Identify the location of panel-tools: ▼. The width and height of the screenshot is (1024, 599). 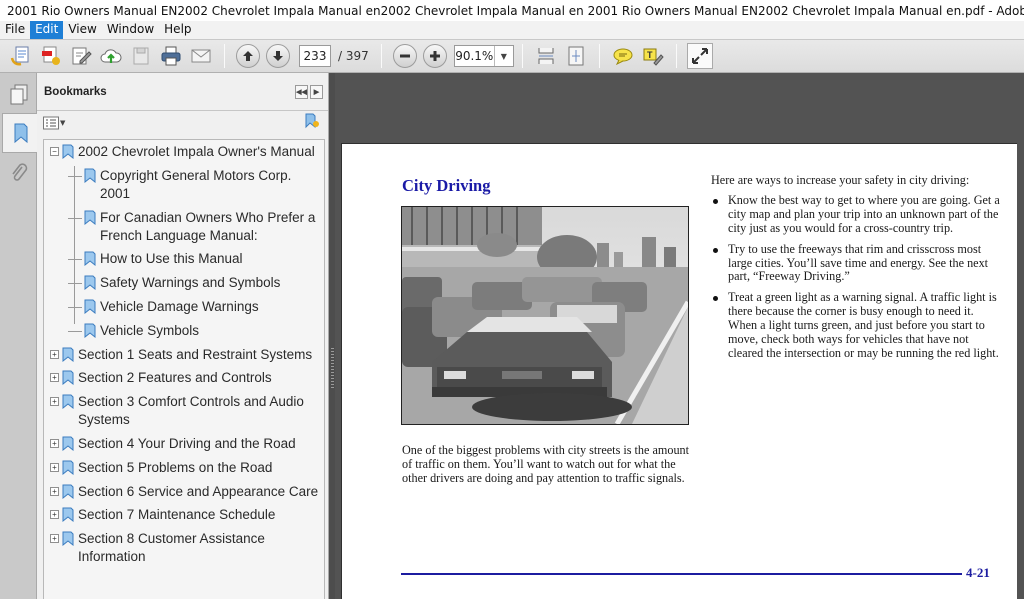
(182, 123).